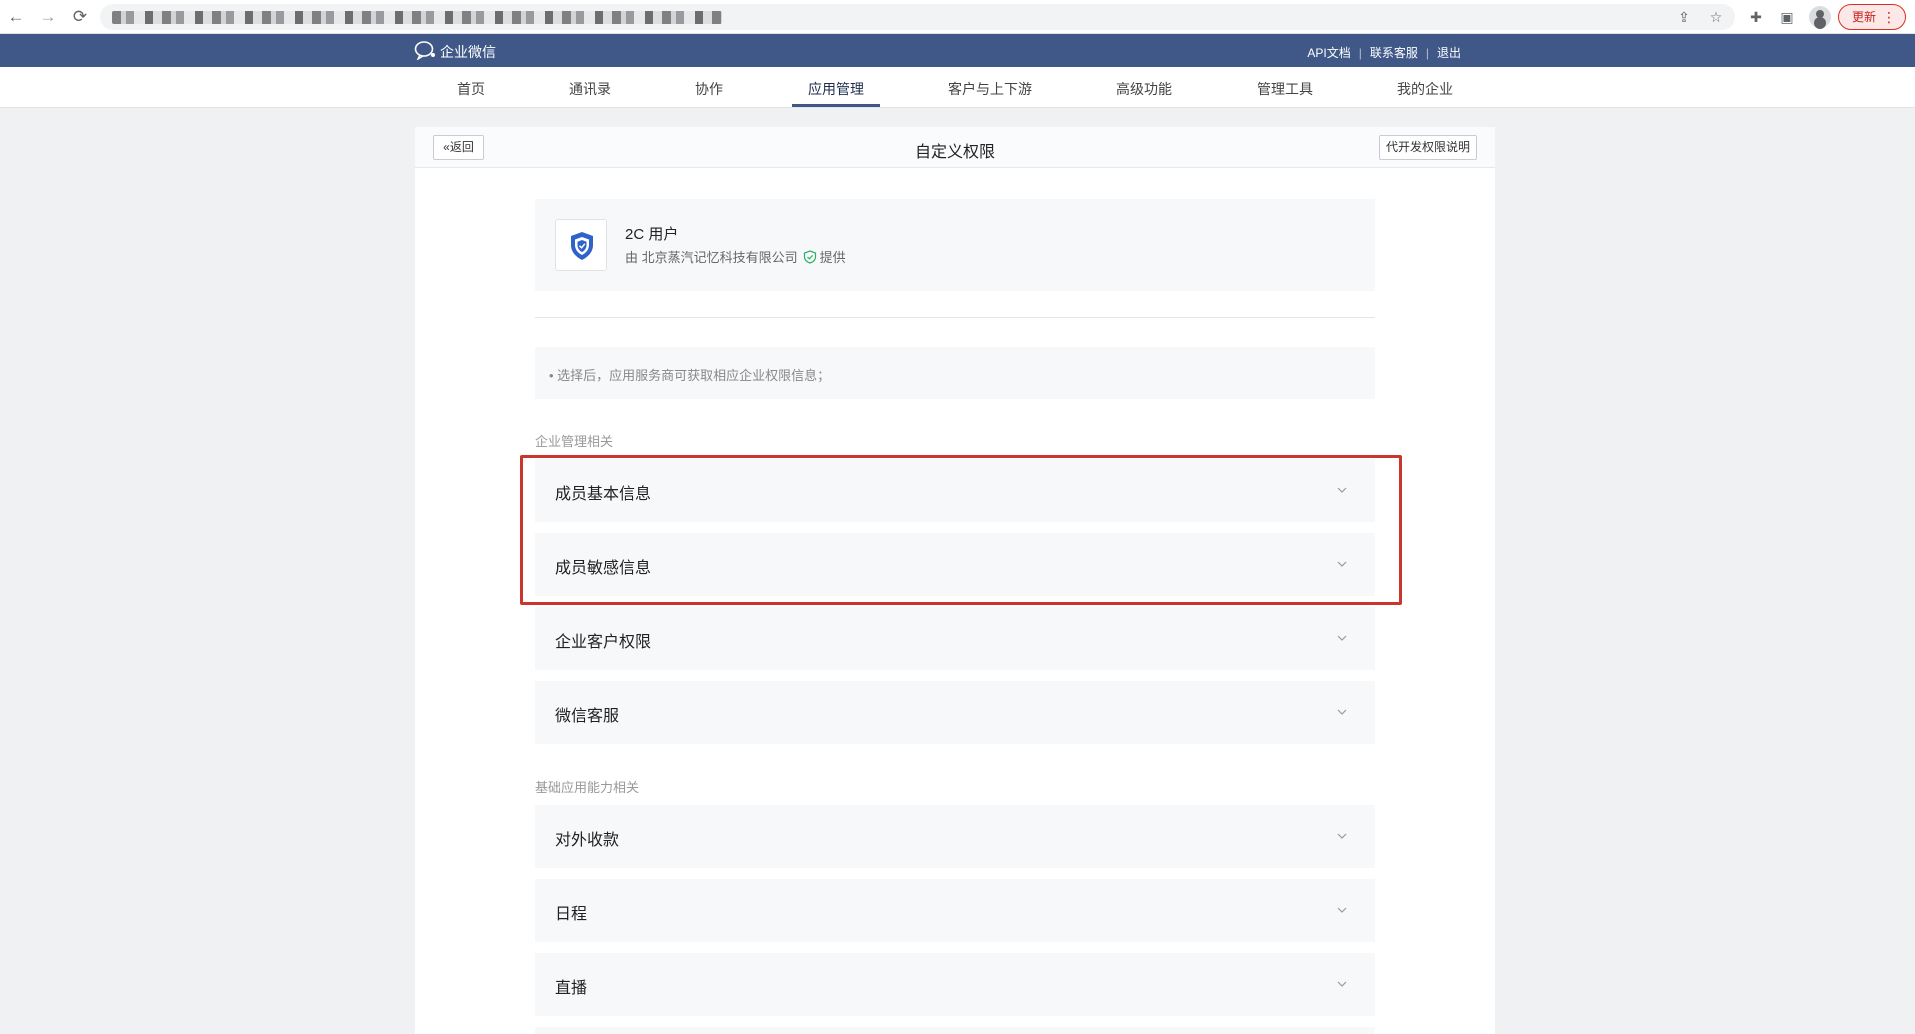 The image size is (1915, 1034). Describe the element at coordinates (424, 50) in the screenshot. I see `wecom-logo-icon` at that location.